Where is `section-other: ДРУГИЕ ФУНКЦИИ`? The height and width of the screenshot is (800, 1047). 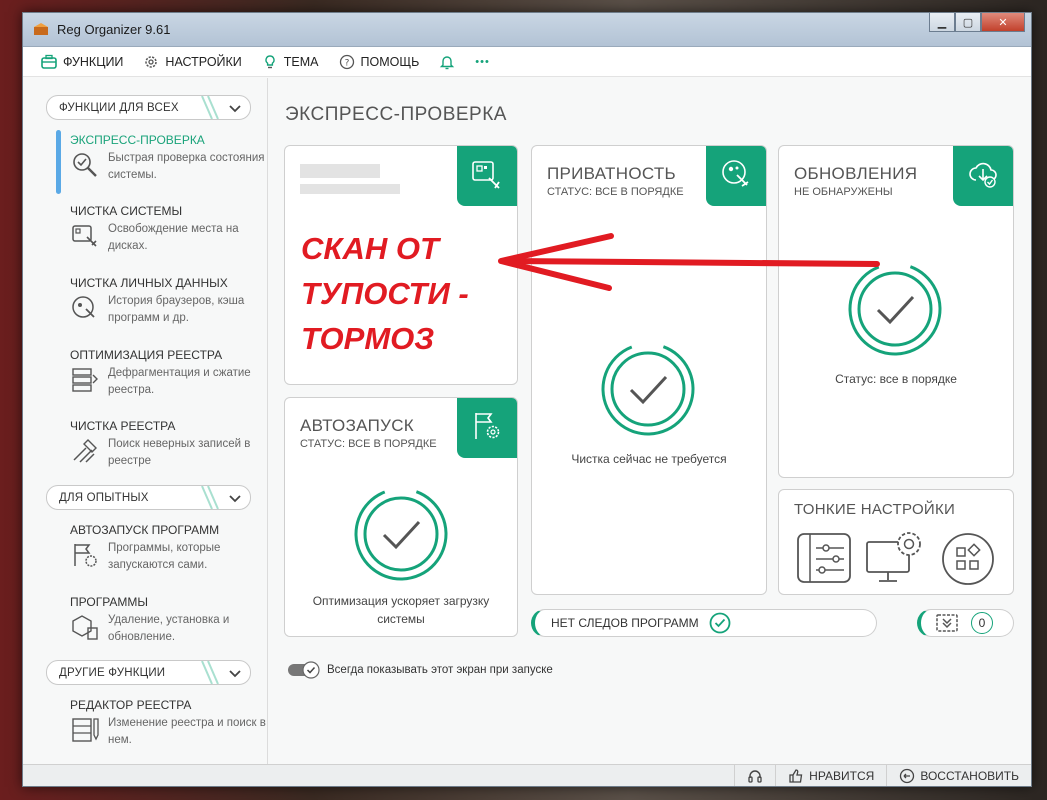 section-other: ДРУГИЕ ФУНКЦИИ is located at coordinates (148, 672).